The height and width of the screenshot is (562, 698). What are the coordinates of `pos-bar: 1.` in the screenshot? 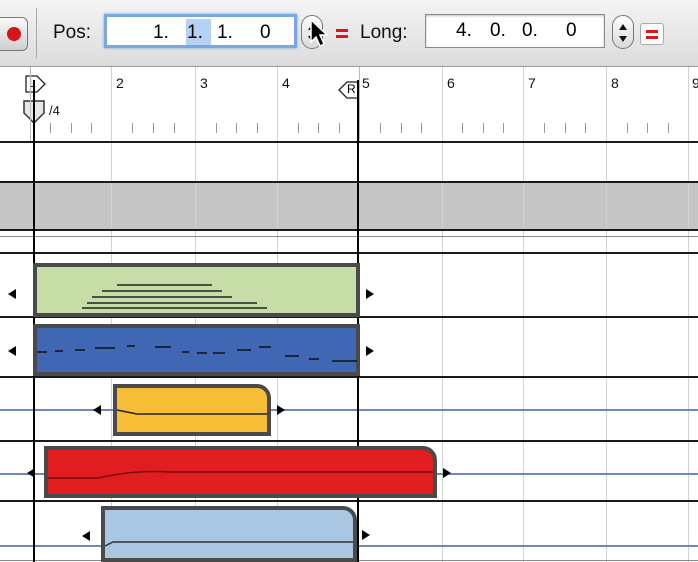 It's located at (161, 32).